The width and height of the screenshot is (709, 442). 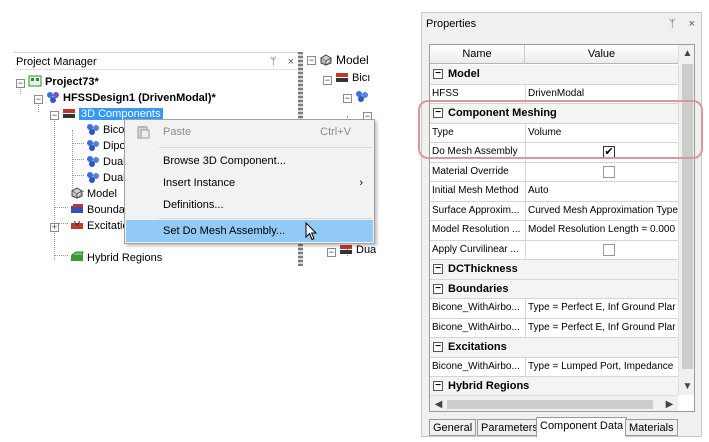 What do you see at coordinates (139, 98) in the screenshot?
I see `design-label: HFSSDesign1 (DrivenModal)*` at bounding box center [139, 98].